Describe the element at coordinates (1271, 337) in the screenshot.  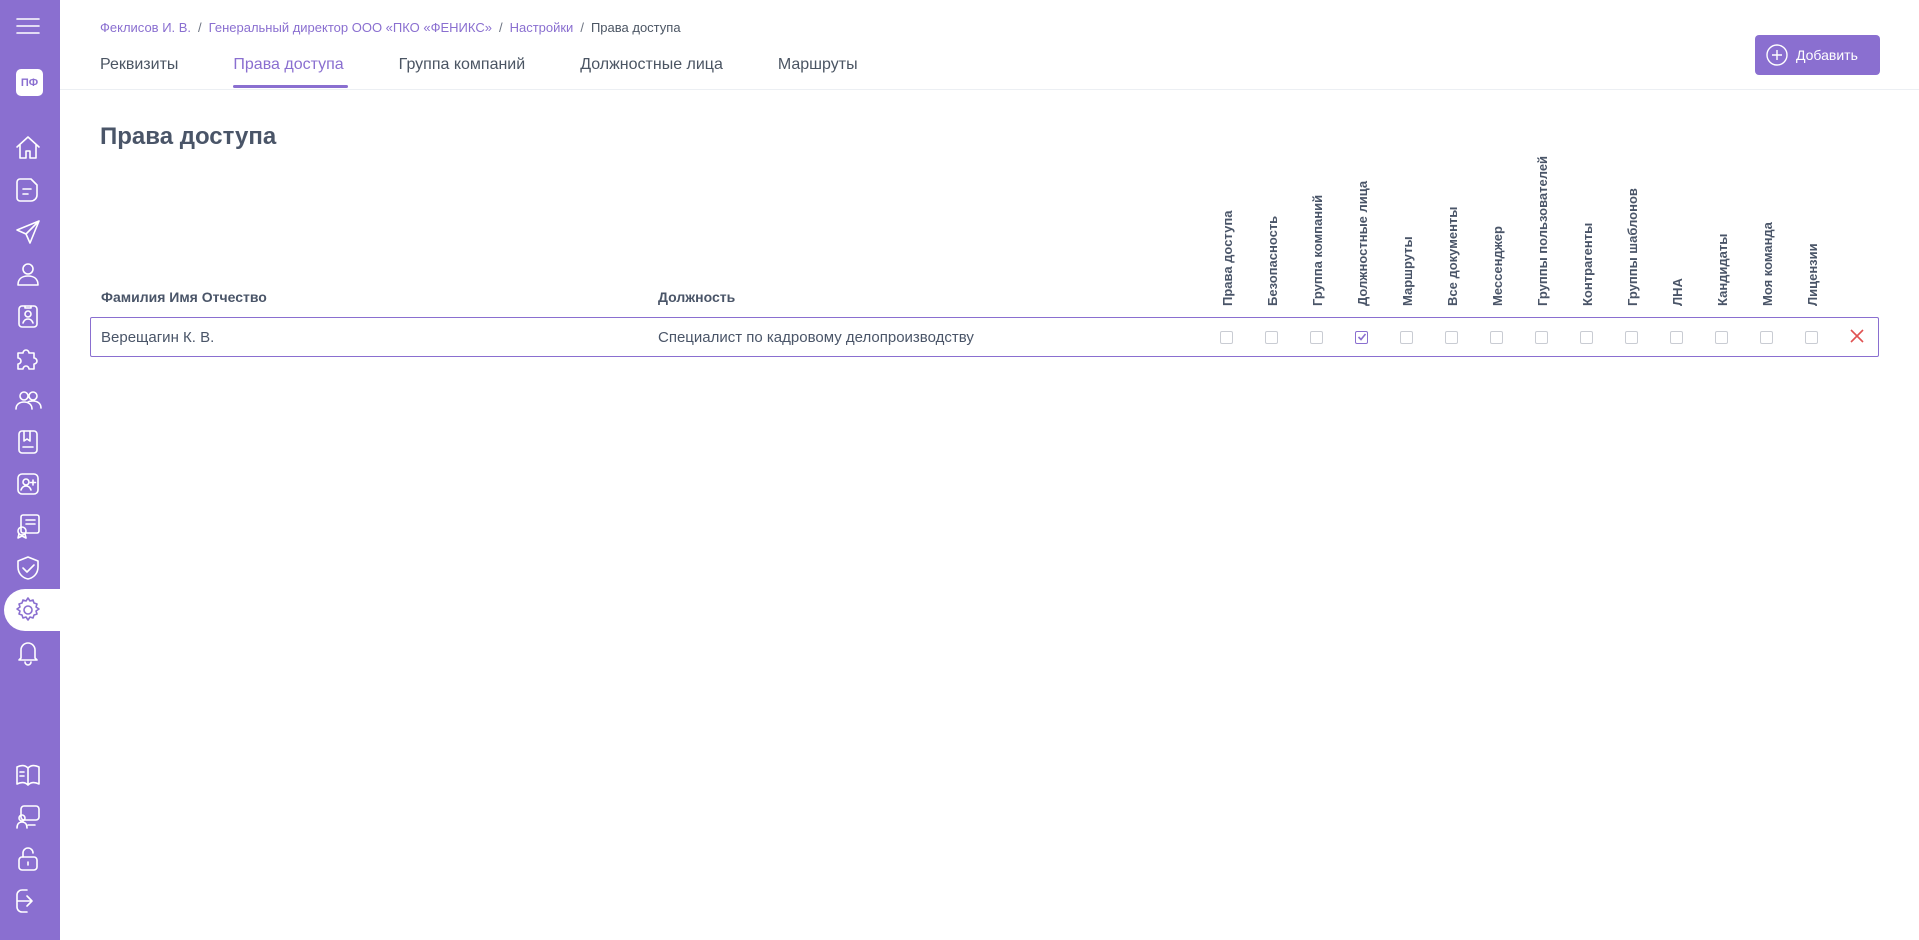
I see `checkbox-security` at that location.